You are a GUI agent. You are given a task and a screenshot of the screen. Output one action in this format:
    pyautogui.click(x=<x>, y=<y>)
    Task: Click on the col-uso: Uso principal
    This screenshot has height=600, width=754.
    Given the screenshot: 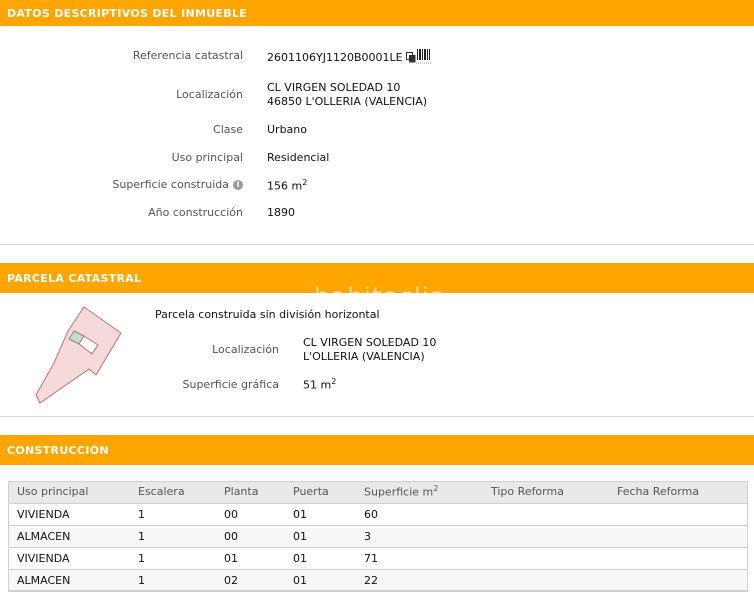 What is the action you would take?
    pyautogui.click(x=68, y=492)
    